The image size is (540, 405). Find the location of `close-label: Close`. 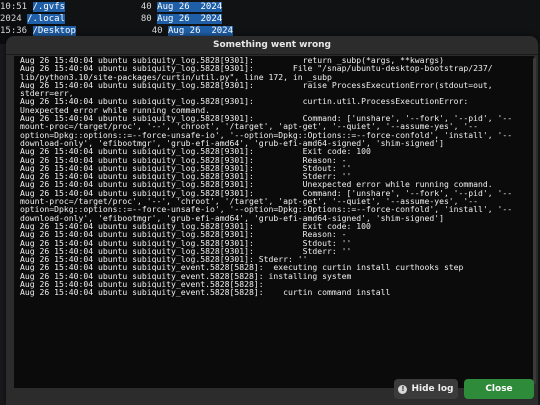

close-label: Close is located at coordinates (499, 389).